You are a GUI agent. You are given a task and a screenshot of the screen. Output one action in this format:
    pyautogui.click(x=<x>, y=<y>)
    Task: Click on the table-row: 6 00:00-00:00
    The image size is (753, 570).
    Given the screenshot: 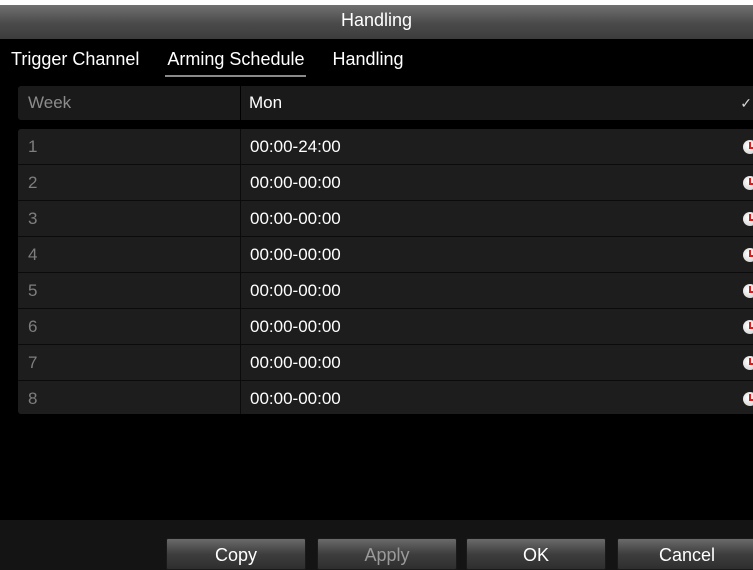 What is the action you would take?
    pyautogui.click(x=385, y=327)
    